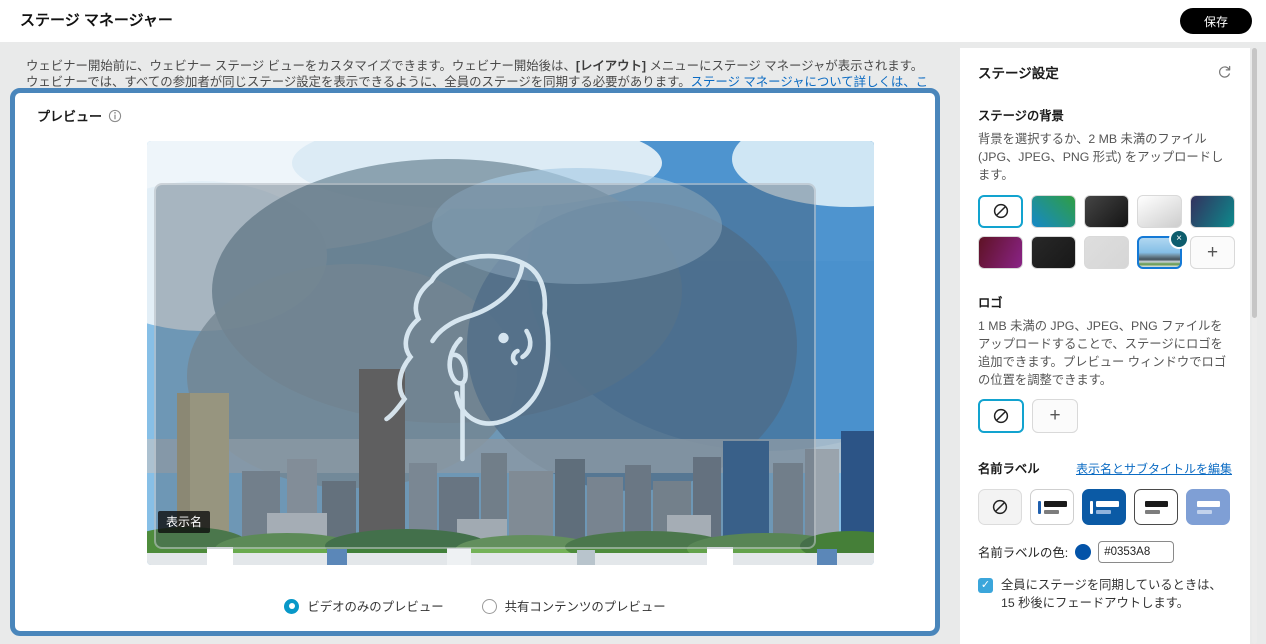 This screenshot has height=644, width=1266. Describe the element at coordinates (633, 21) in the screenshot. I see `app-header: ステージ マネージャー 保存` at that location.